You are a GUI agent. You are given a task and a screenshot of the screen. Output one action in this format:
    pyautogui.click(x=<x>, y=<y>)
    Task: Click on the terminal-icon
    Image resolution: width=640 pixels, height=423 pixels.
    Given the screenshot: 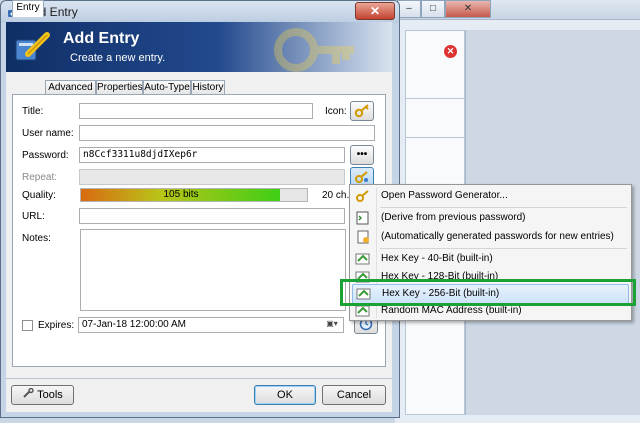 What is the action you would take?
    pyautogui.click(x=362, y=218)
    